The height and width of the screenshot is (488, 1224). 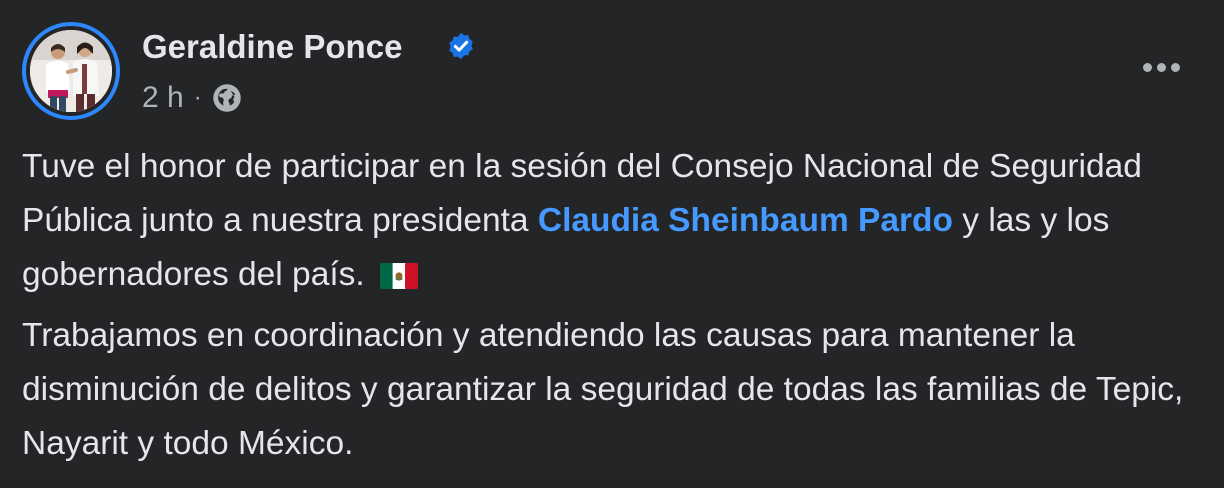 I want to click on more-options-icon, so click(x=1147, y=67).